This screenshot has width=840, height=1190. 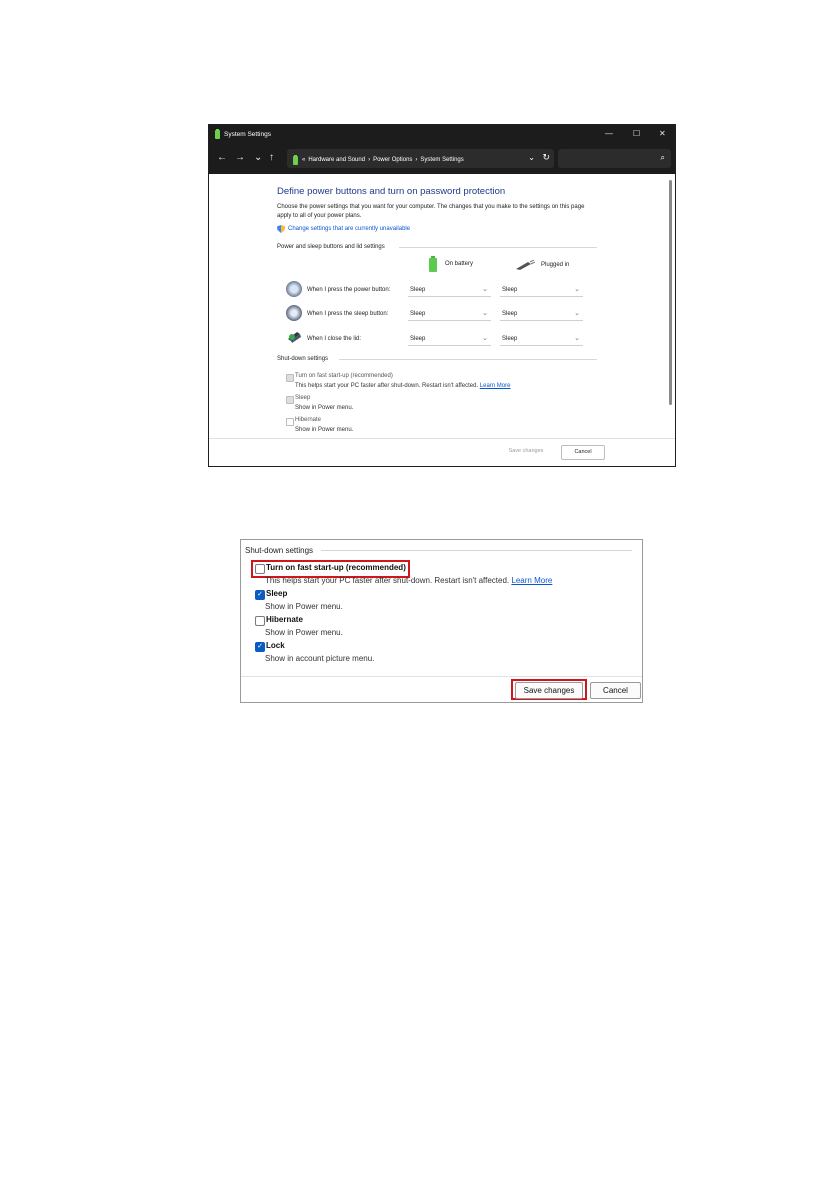 What do you see at coordinates (294, 289) in the screenshot?
I see `power-button-icon` at bounding box center [294, 289].